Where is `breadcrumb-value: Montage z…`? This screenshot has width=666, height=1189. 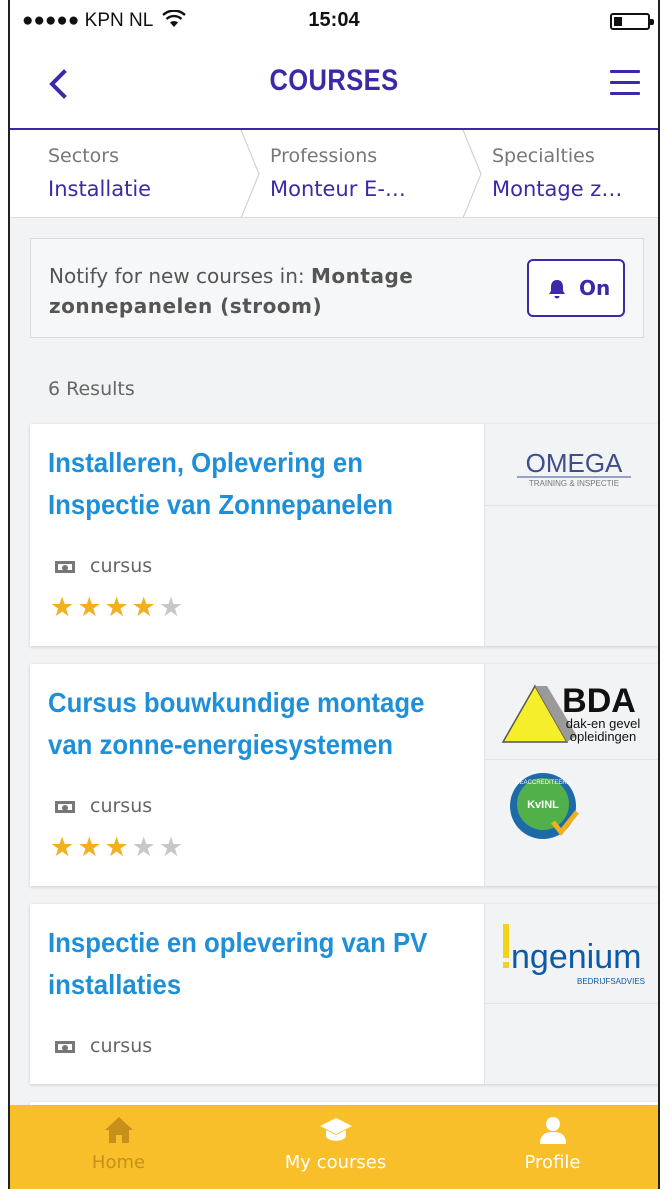
breadcrumb-value: Montage z… is located at coordinates (557, 189).